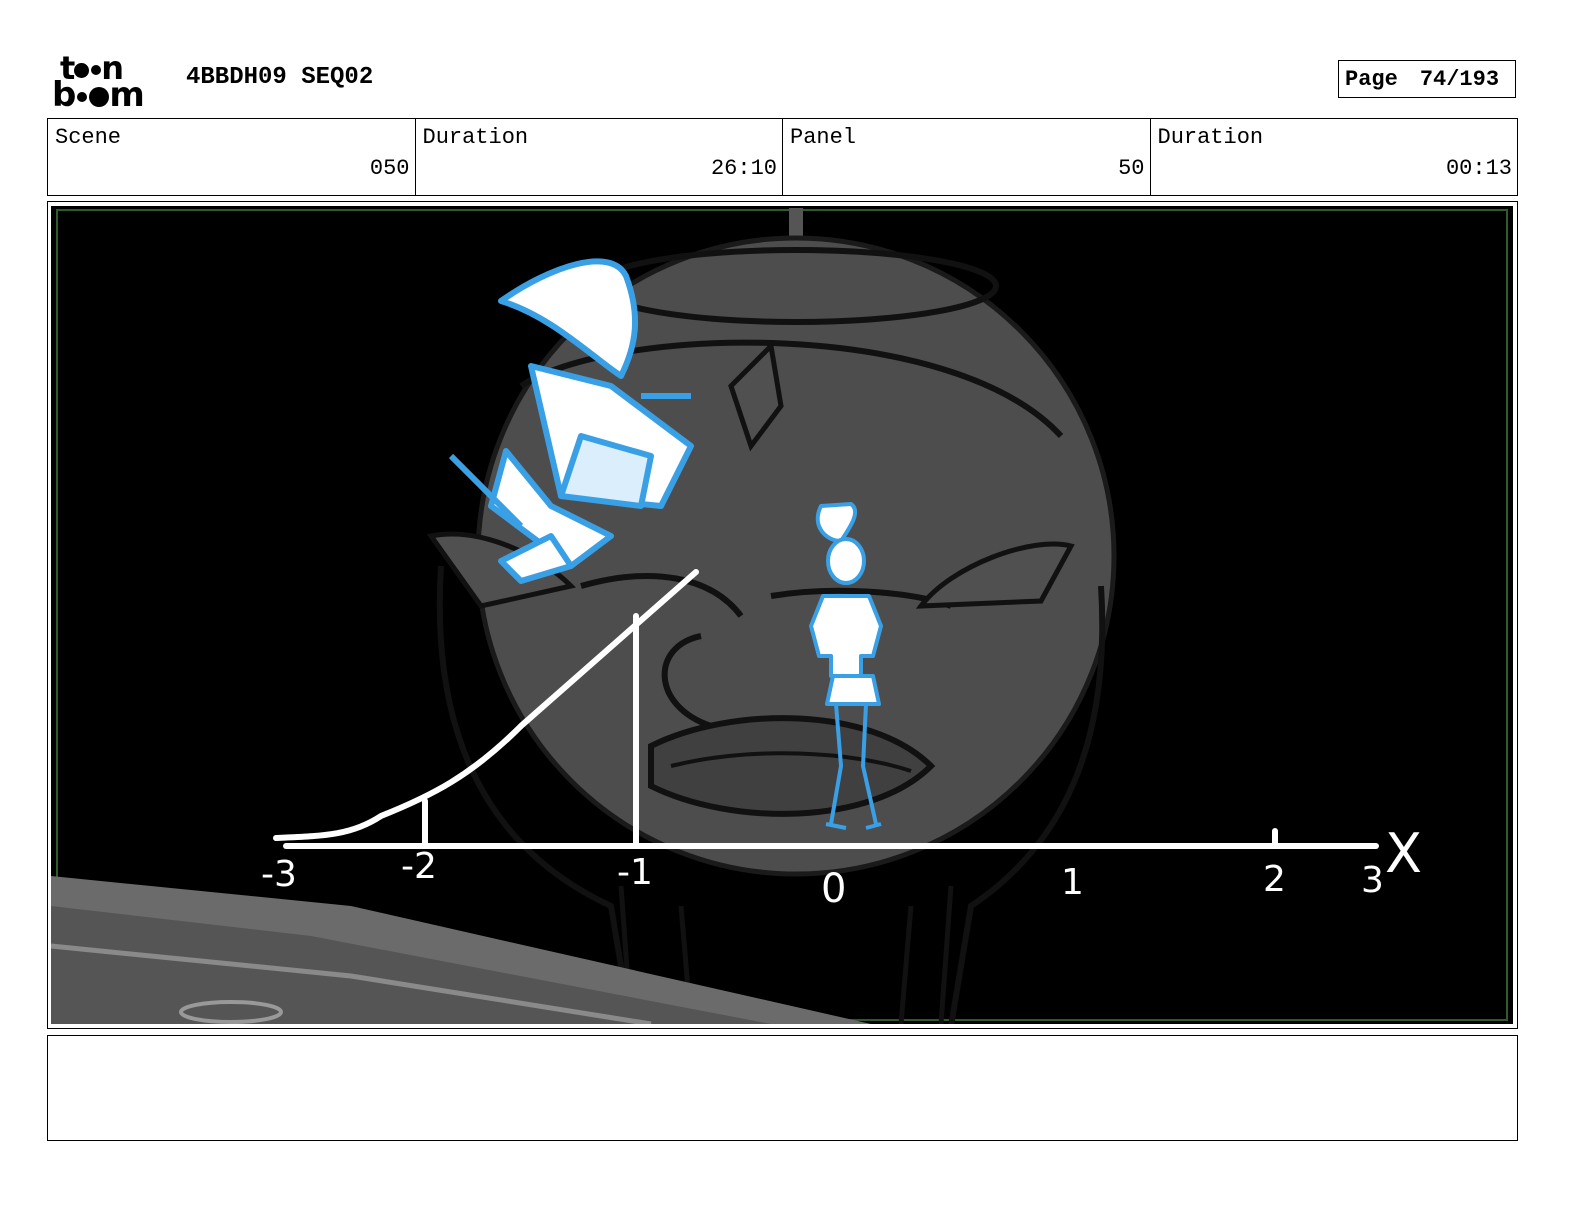 The height and width of the screenshot is (1224, 1584). What do you see at coordinates (599, 157) in the screenshot?
I see `scene-duration-cell: Duration 26:10` at bounding box center [599, 157].